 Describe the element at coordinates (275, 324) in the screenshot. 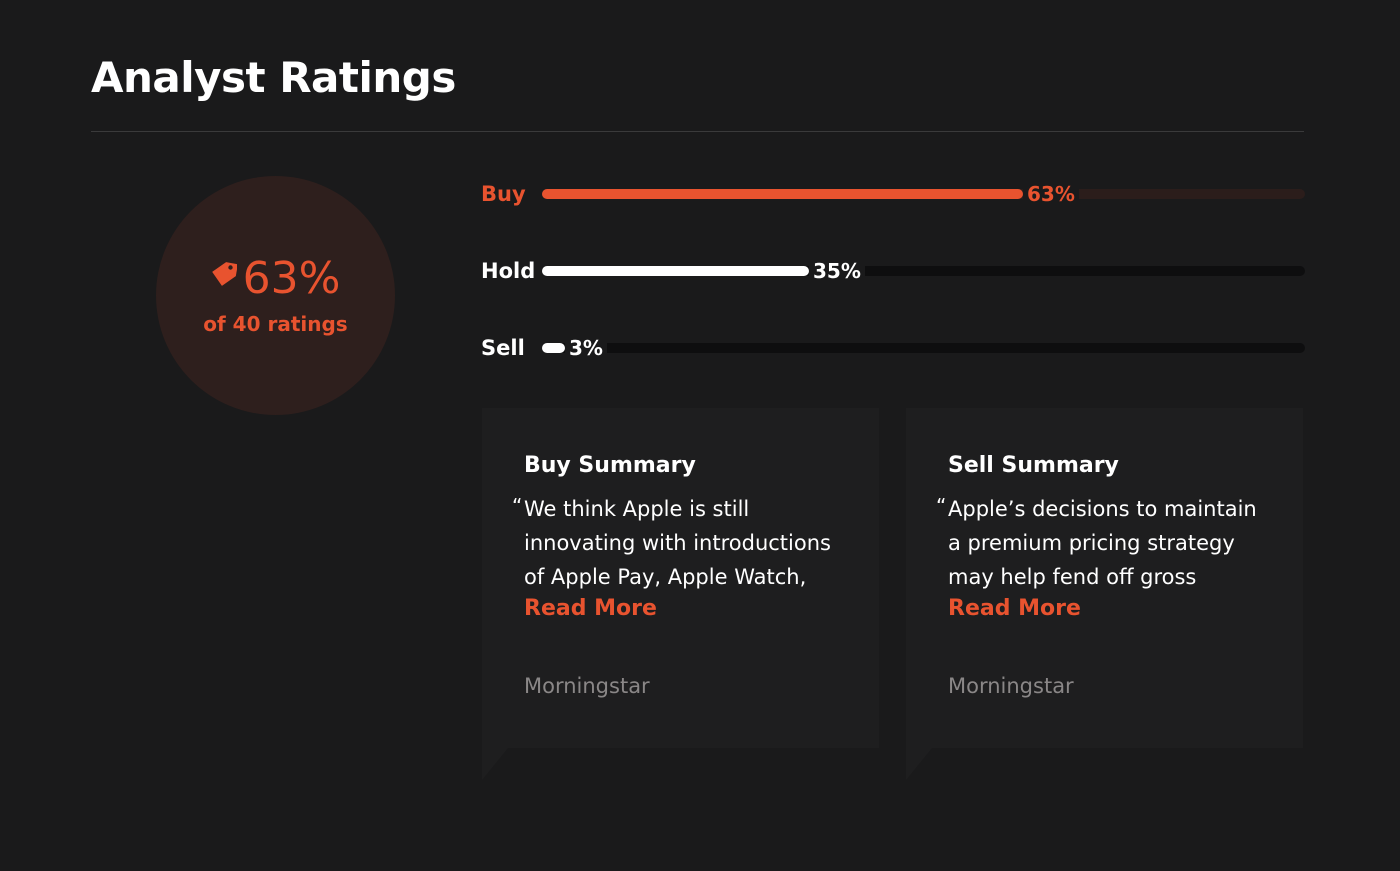

I see `summary-subtitle: of 40 ratings` at that location.